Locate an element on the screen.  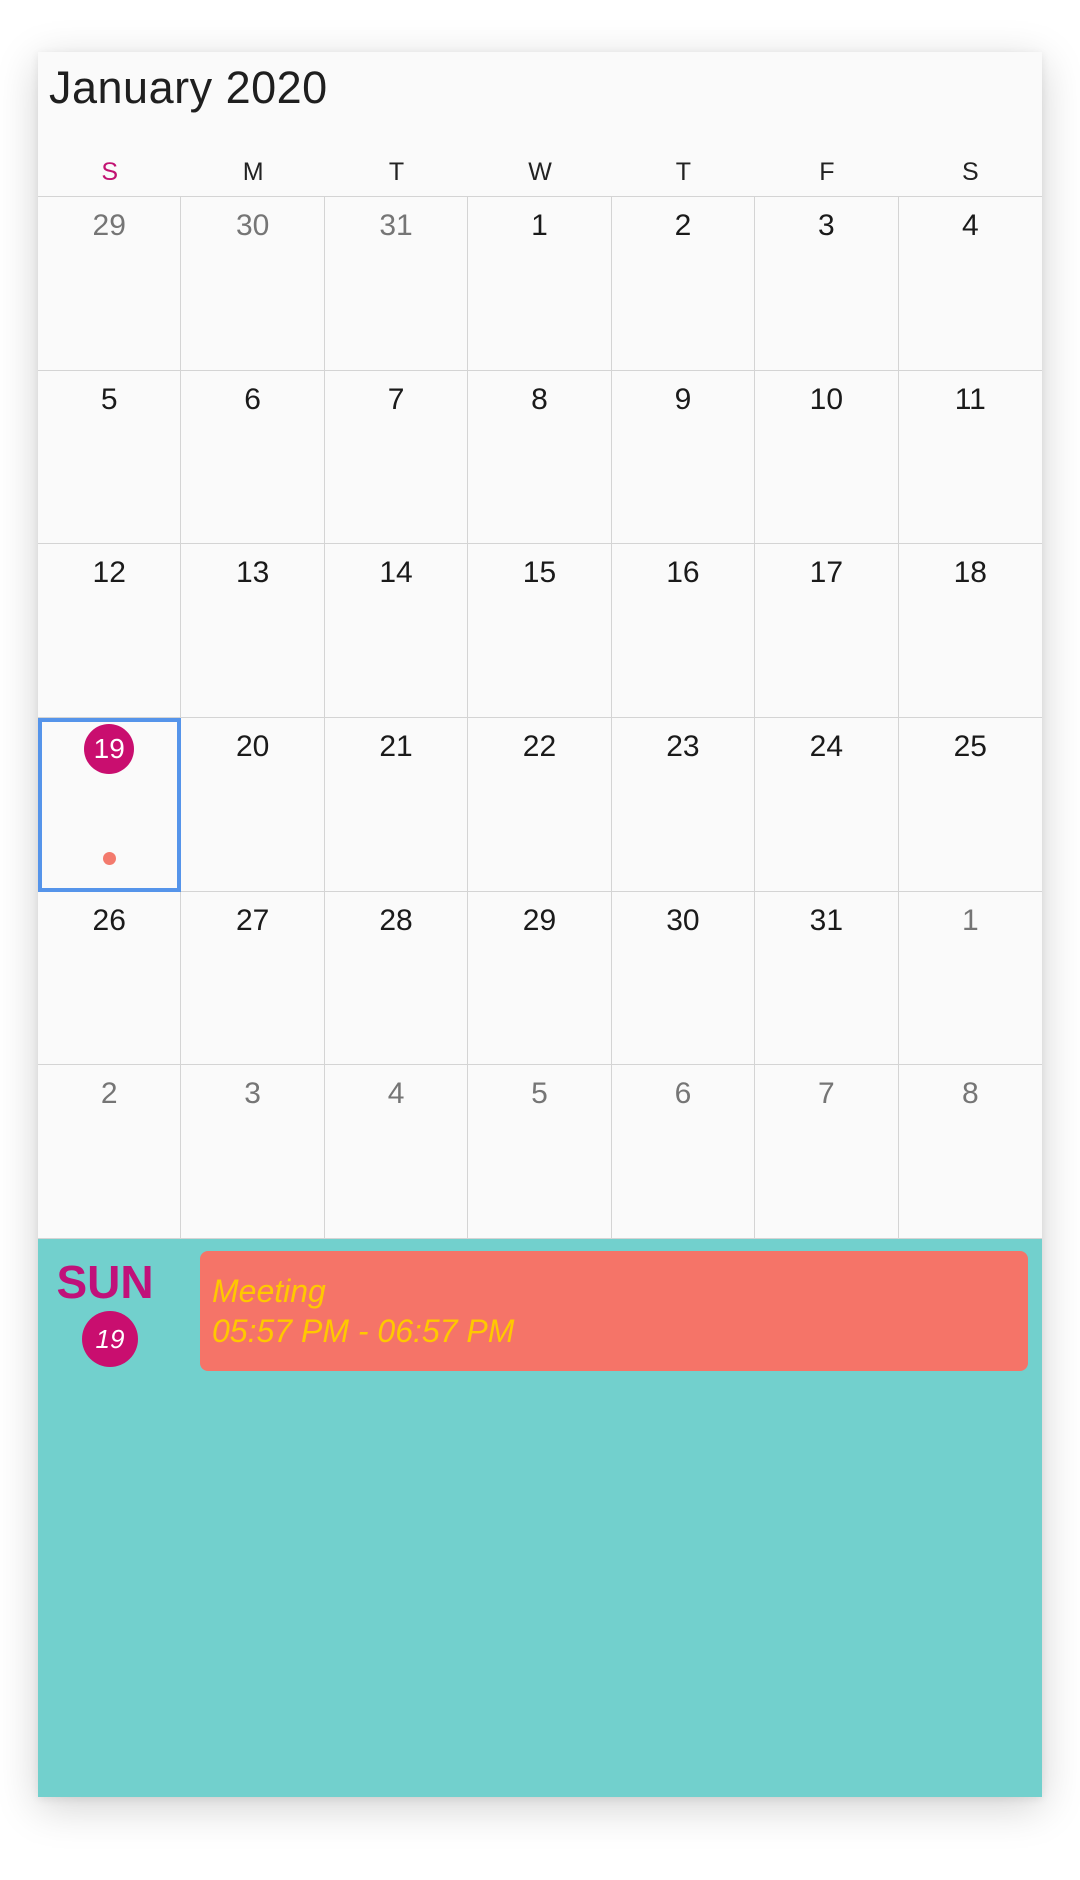
today-date-number: 19 is located at coordinates (109, 749).